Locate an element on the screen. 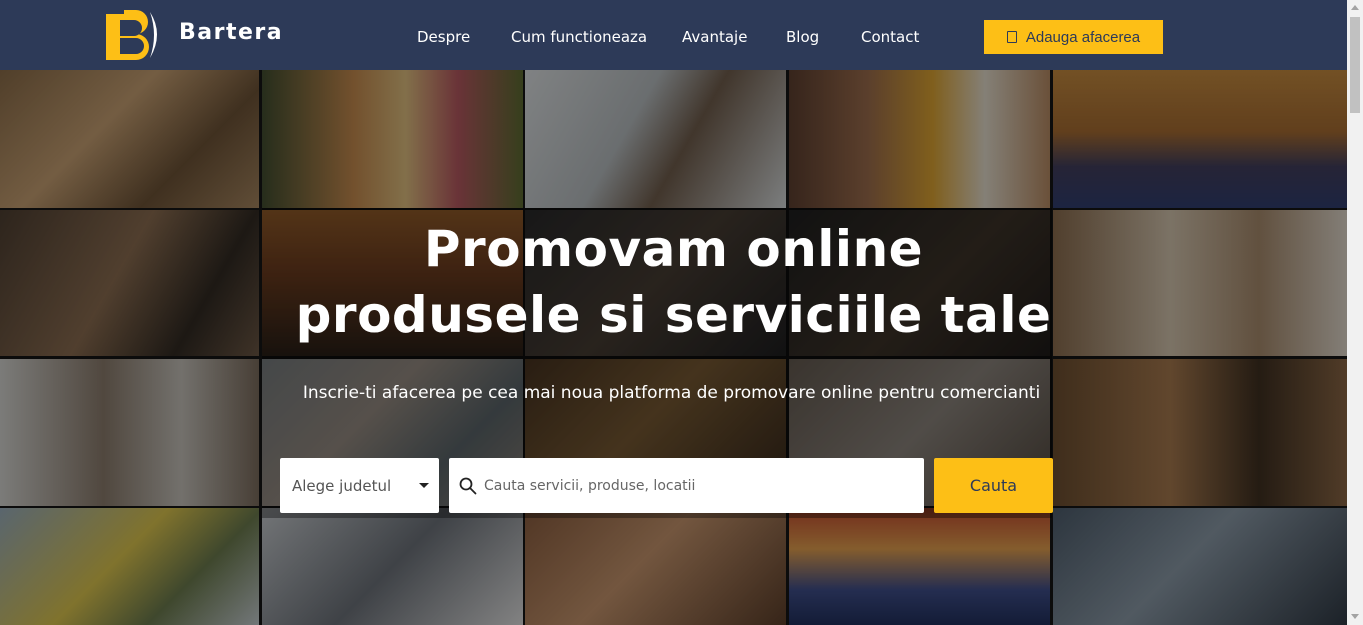  county-select: Alege judetul is located at coordinates (359, 485).